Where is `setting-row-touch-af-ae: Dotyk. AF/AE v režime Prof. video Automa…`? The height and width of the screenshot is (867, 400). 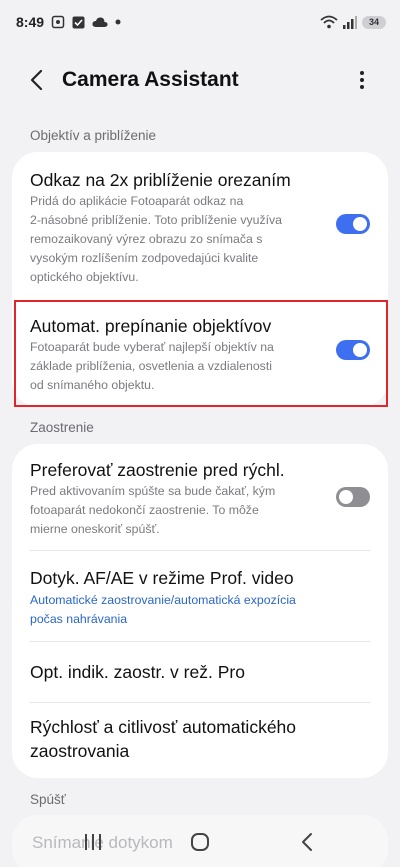 setting-row-touch-af-ae: Dotyk. AF/AE v režime Prof. video Automa… is located at coordinates (200, 596).